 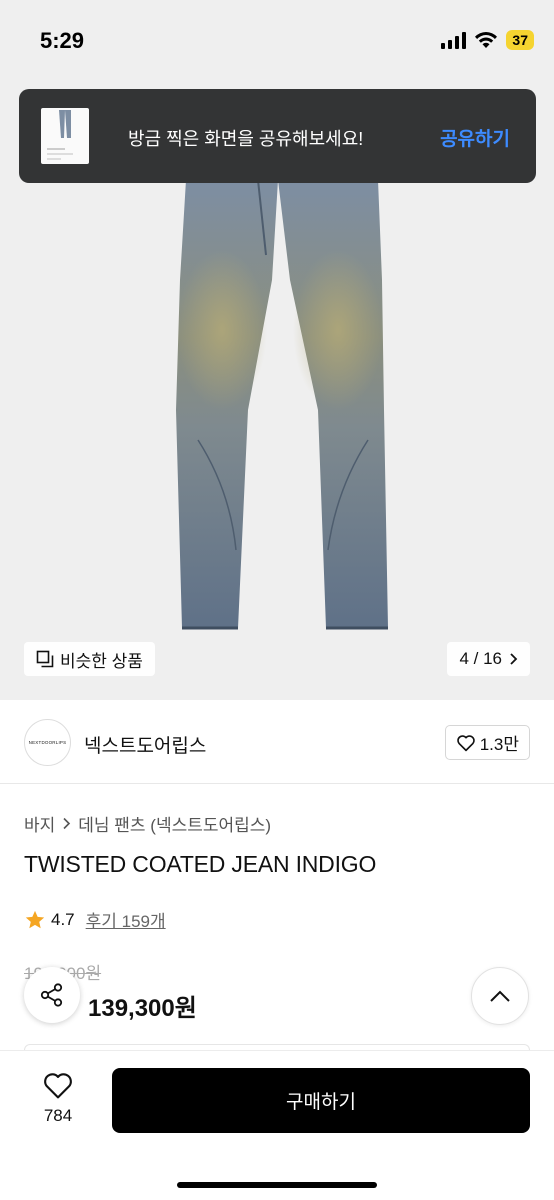 What do you see at coordinates (58, 1115) in the screenshot?
I see `wishlist-count: 784` at bounding box center [58, 1115].